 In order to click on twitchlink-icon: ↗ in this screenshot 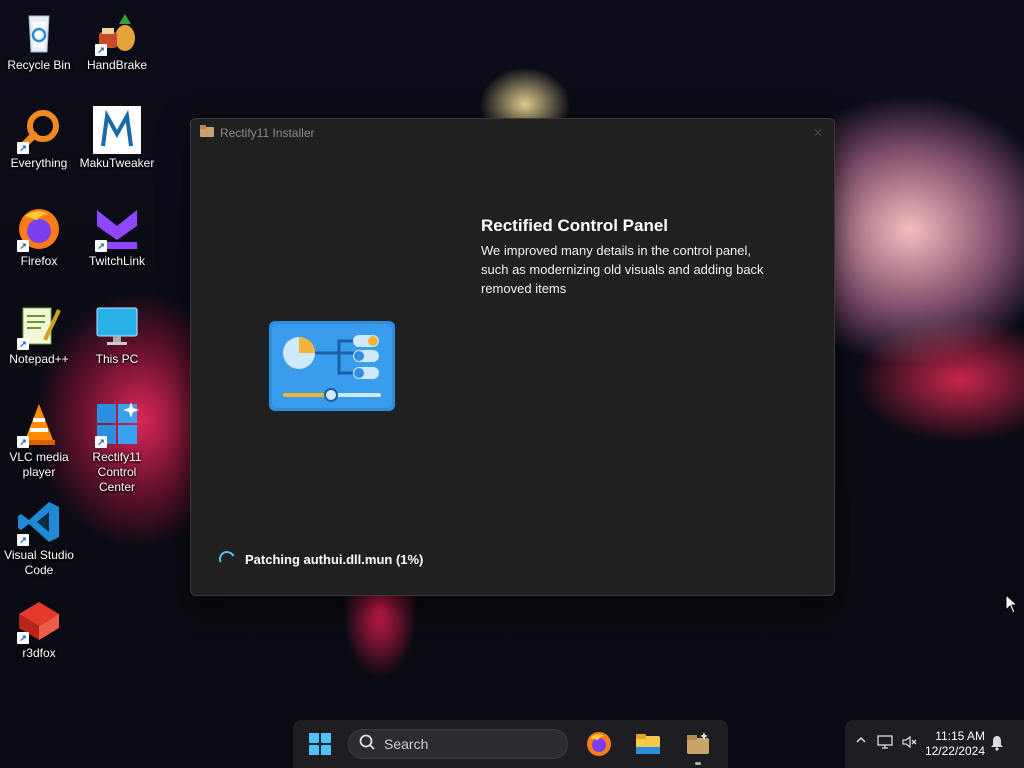, I will do `click(117, 228)`.